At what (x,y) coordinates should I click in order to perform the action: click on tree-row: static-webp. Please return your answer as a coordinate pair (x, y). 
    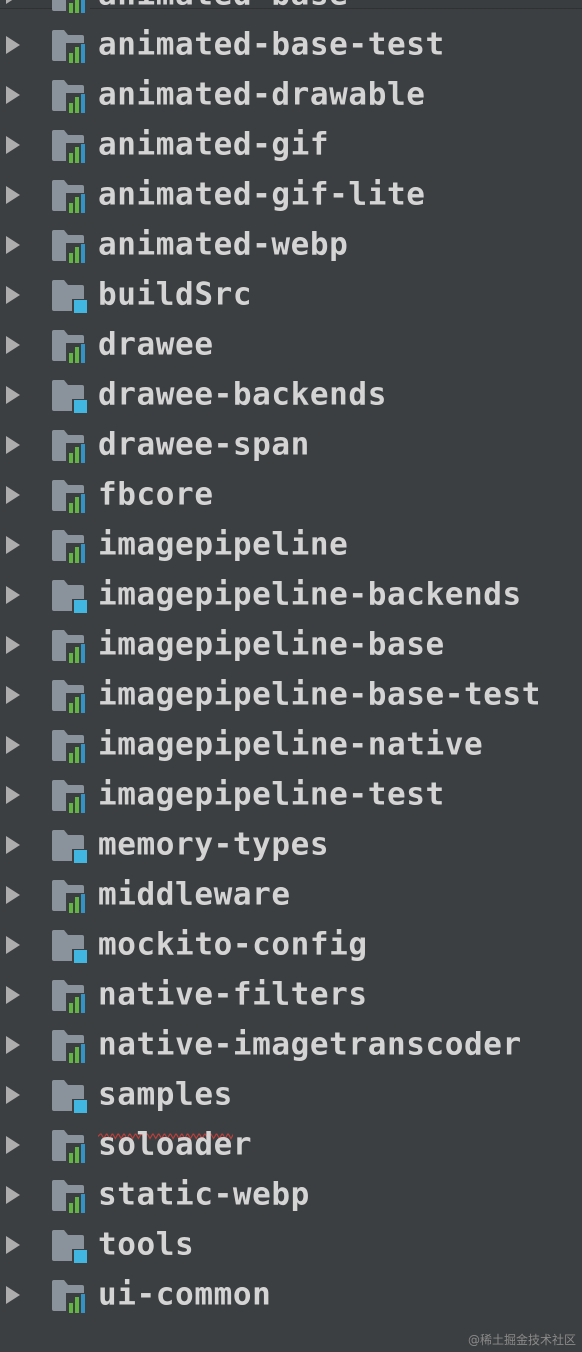
    Looking at the image, I should click on (291, 1195).